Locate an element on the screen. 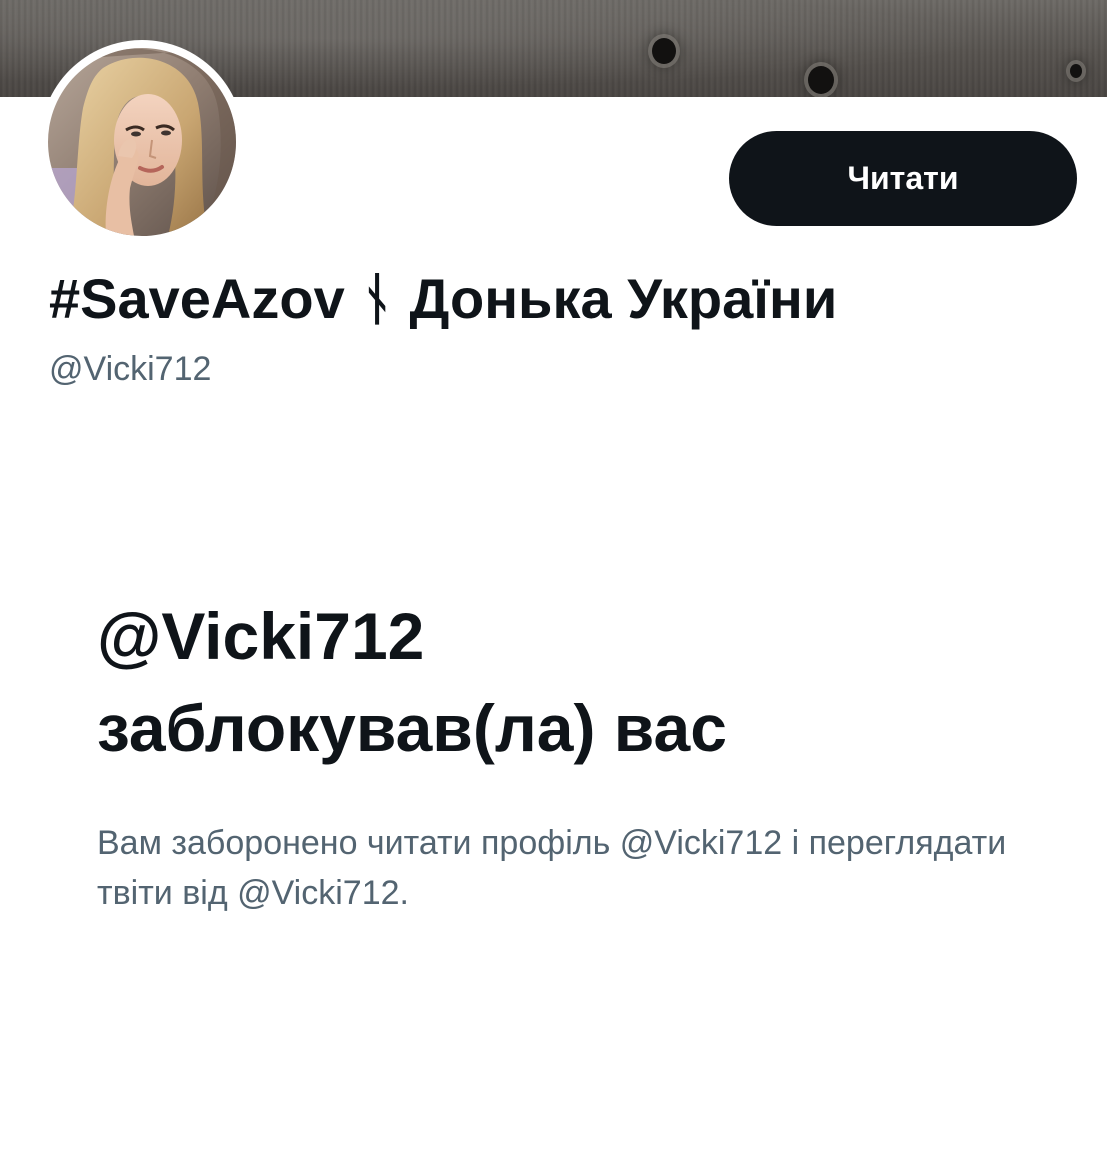 This screenshot has height=1175, width=1107. avatar is located at coordinates (142, 142).